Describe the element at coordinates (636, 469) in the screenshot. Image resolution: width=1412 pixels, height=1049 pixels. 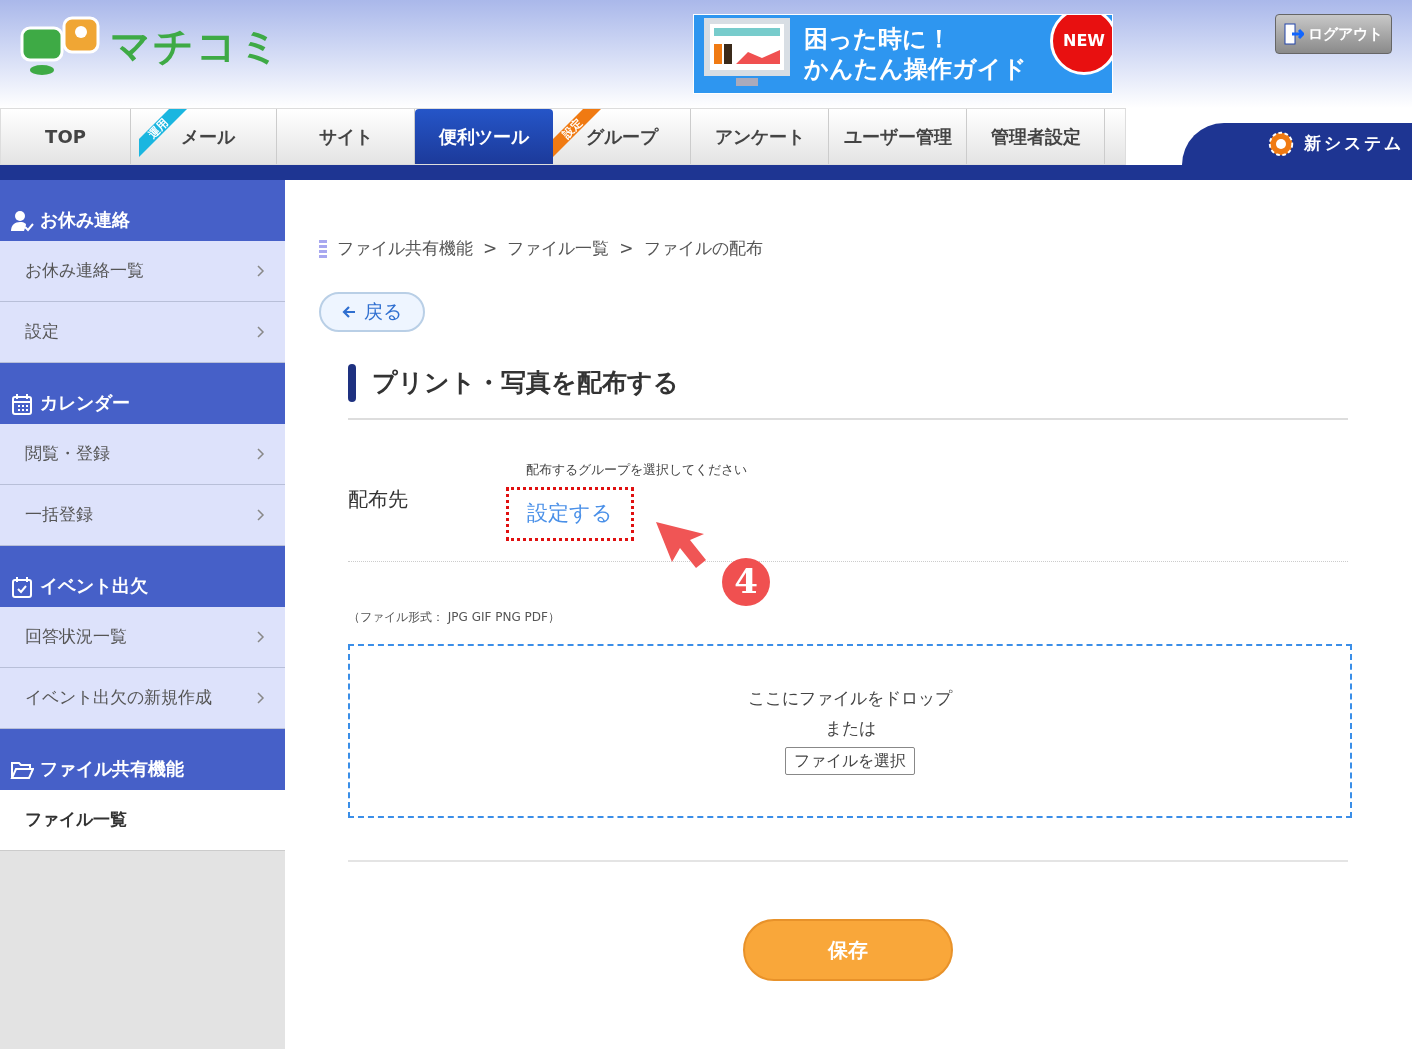
I see `hint-text: 配布するグループを選択してください` at that location.